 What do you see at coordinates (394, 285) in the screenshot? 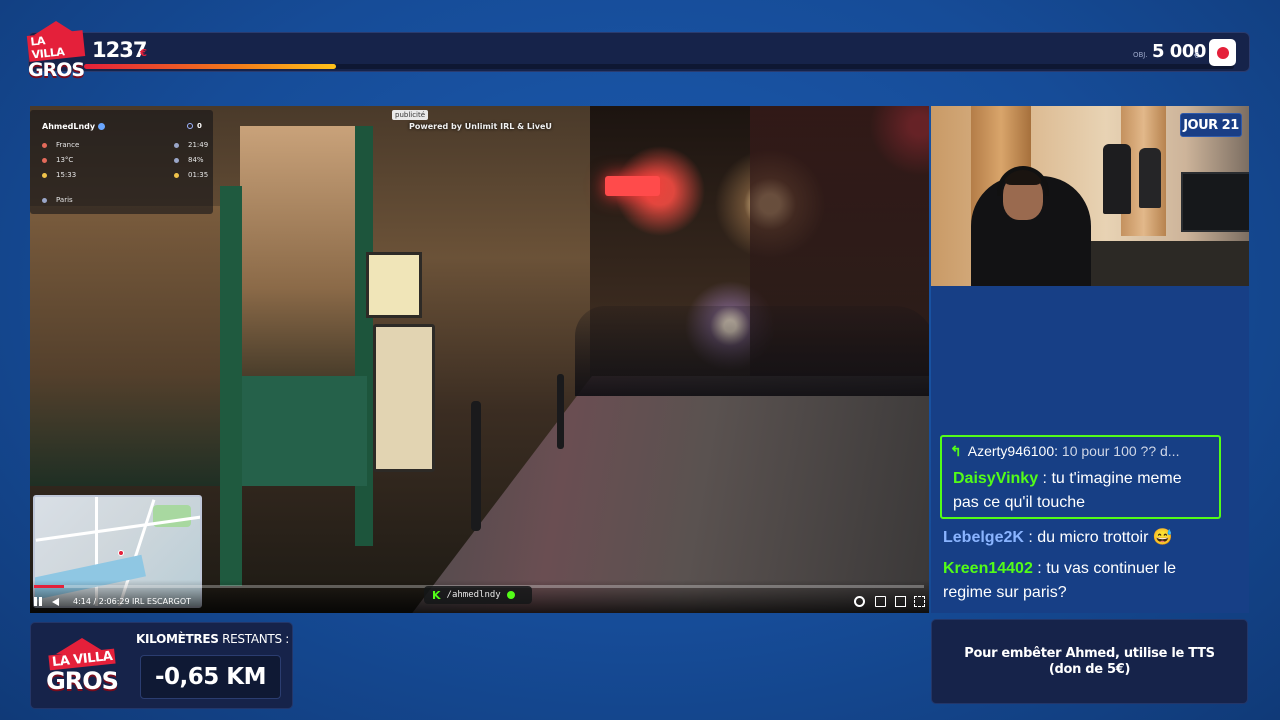
I see `video-scene-sign` at bounding box center [394, 285].